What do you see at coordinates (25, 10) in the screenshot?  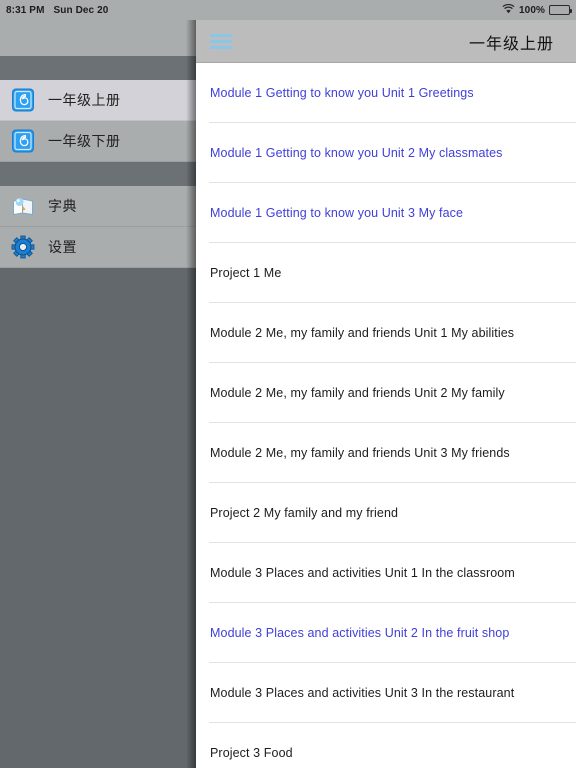 I see `status-bar-time: 8:31 PM` at bounding box center [25, 10].